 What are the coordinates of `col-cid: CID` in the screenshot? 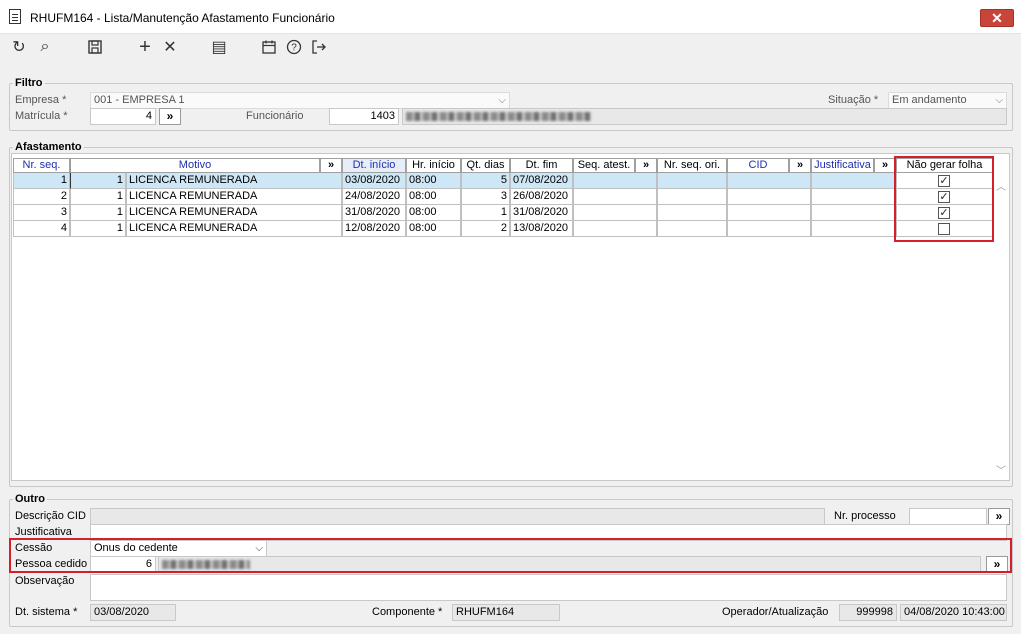 It's located at (758, 165).